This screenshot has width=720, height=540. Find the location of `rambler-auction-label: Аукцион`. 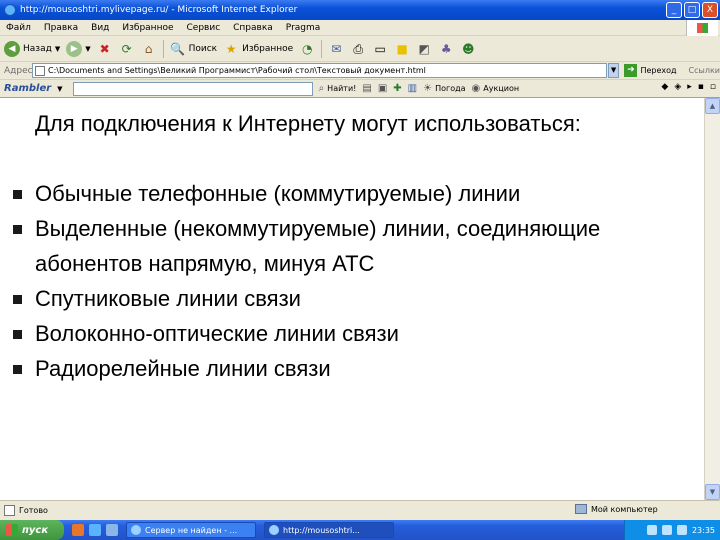

rambler-auction-label: Аукцион is located at coordinates (501, 88).